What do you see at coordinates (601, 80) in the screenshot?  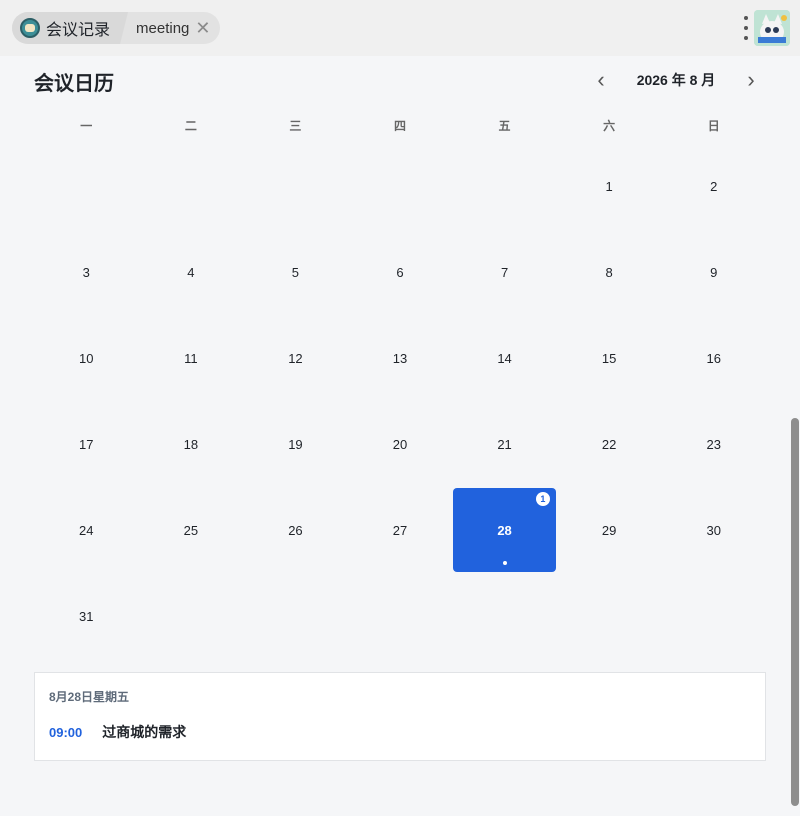 I see `prev-month-button: ‹` at bounding box center [601, 80].